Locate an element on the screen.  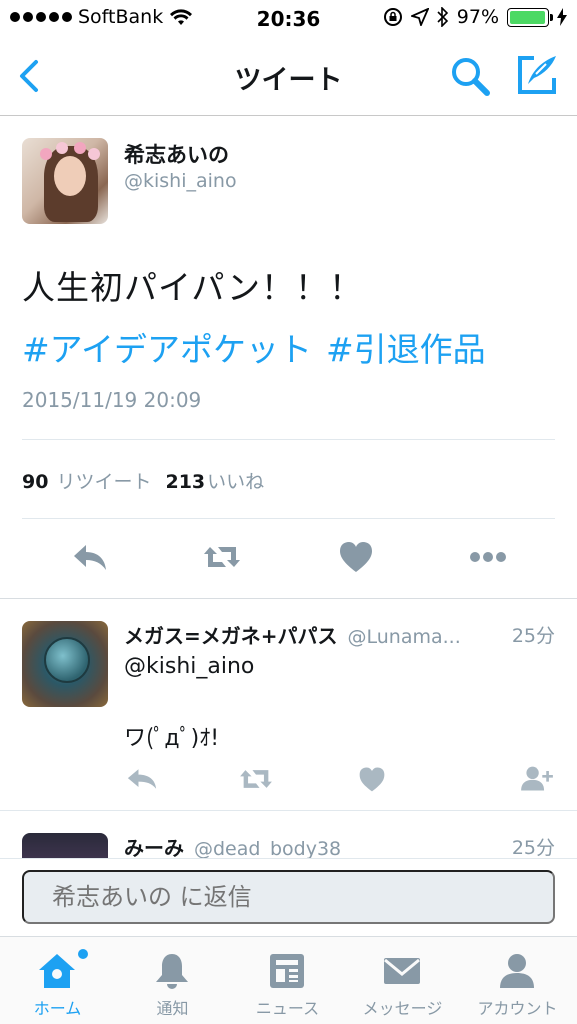
bell-icon is located at coordinates (172, 971).